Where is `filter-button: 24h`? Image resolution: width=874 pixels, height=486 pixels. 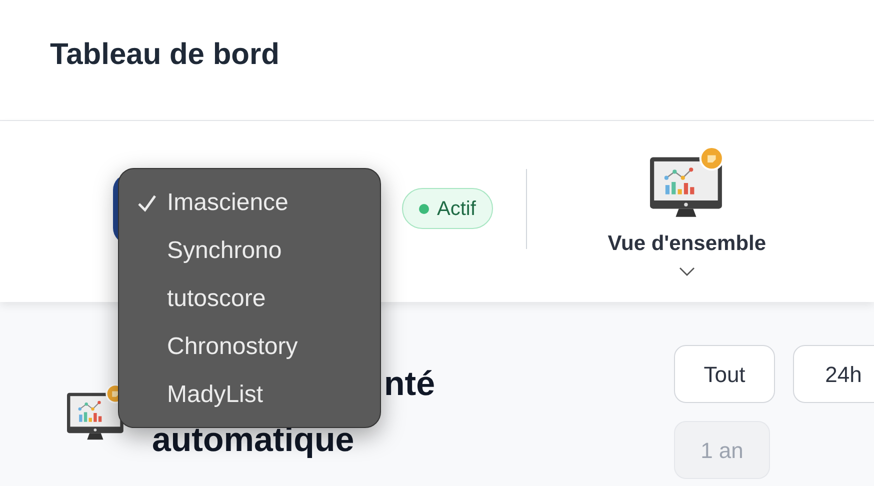 filter-button: 24h is located at coordinates (833, 374).